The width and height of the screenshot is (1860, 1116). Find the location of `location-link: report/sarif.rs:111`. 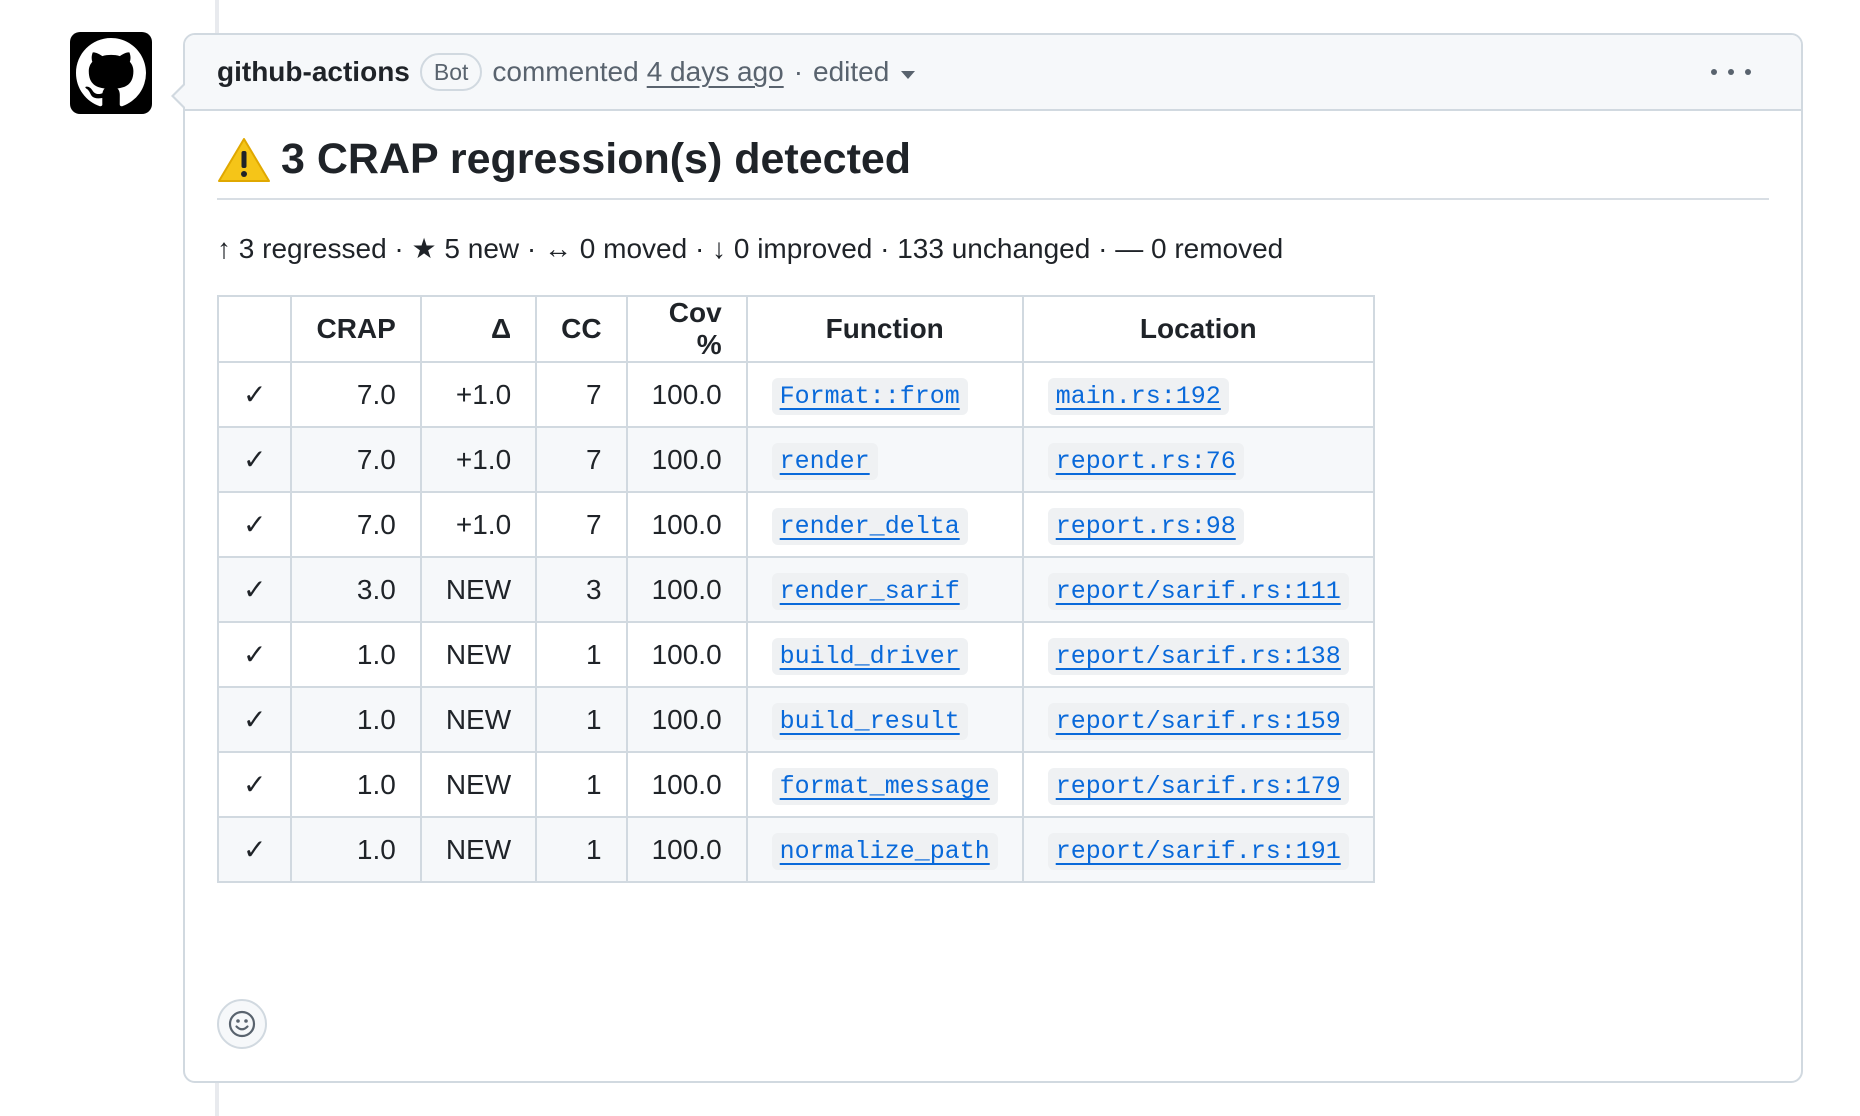

location-link: report/sarif.rs:111 is located at coordinates (1198, 591).